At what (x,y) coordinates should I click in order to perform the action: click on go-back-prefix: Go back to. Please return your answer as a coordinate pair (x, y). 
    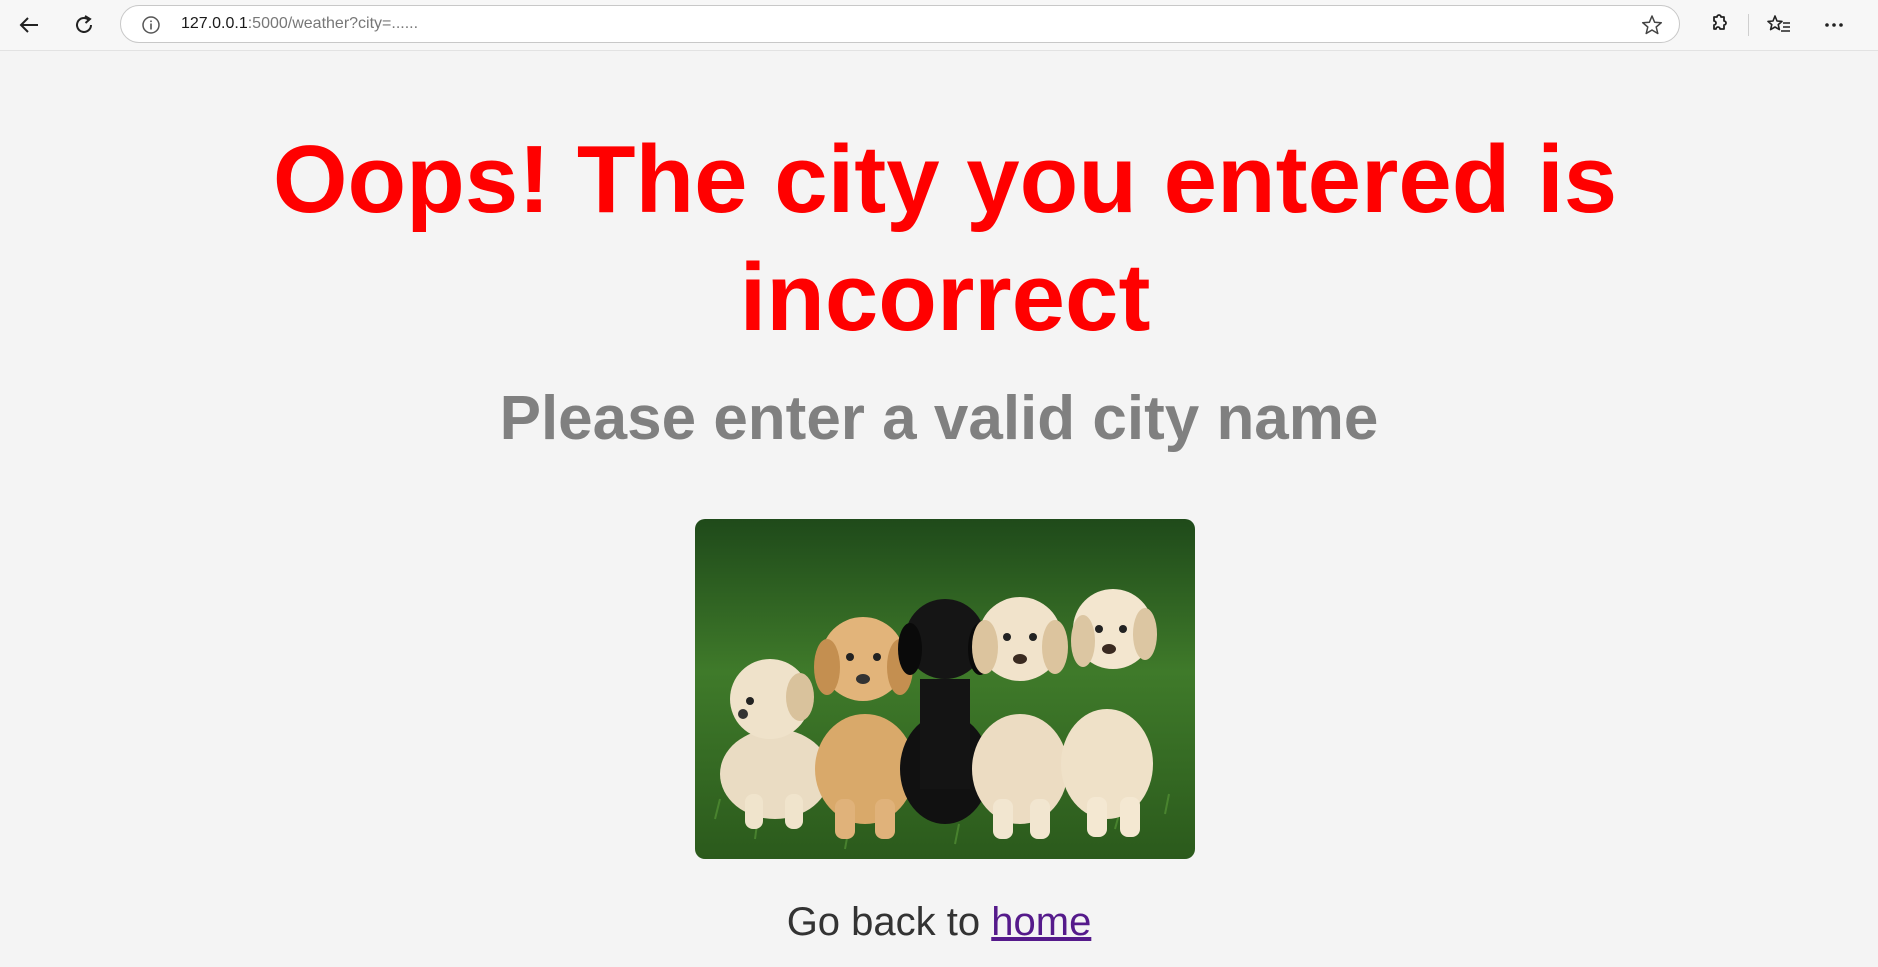
    Looking at the image, I should click on (889, 922).